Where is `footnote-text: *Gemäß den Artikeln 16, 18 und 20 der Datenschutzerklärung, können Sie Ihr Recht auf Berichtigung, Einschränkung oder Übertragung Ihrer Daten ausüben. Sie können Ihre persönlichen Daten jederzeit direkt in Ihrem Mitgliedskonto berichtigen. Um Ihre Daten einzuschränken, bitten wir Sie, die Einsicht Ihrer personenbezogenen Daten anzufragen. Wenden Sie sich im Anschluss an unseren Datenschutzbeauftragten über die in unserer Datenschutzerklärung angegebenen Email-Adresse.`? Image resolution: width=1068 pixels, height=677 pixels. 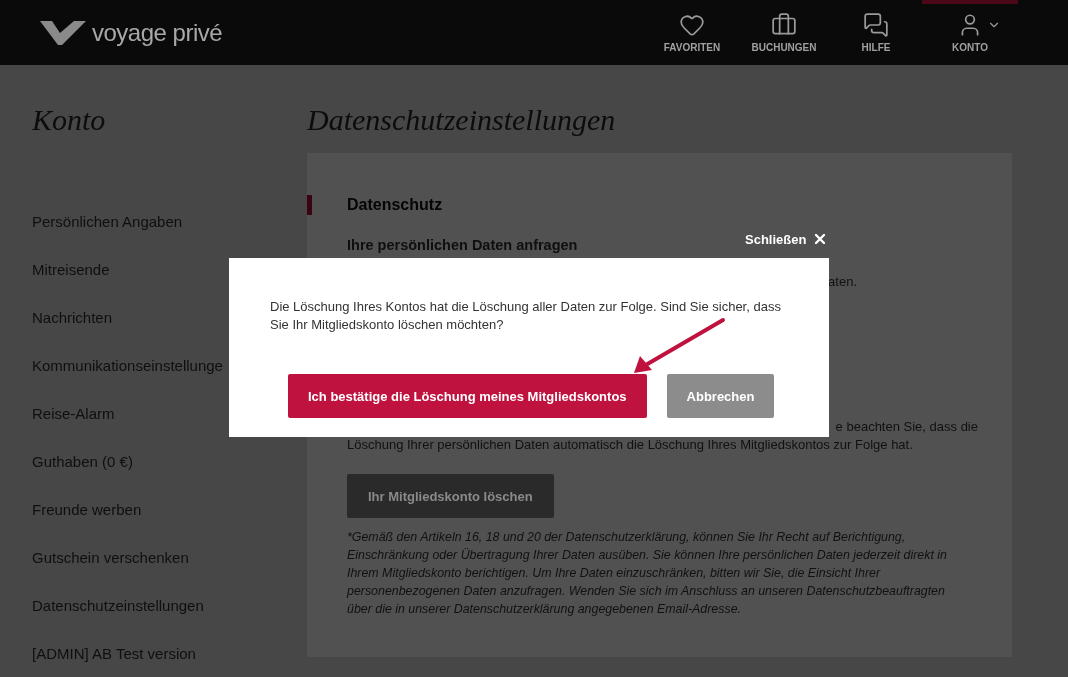
footnote-text: *Gemäß den Artikeln 16, 18 und 20 der Datenschutzerklärung, können Sie Ihr Recht auf Berichtigung, Einschränkung oder Übertragung Ihrer Daten ausüben. Sie können Ihre persönlichen Daten jederzeit direkt in Ihrem Mitgliedskonto berichtigen. Um Ihre Daten einzuschränken, bitten wir Sie, die Einsicht Ihrer personenbezogenen Daten anzufragen. Wenden Sie sich im Anschluss an unseren Datenschutzbeauftragten über die in unserer Datenschutzerklärung angegebenen Email-Adresse. is located at coordinates (647, 573).